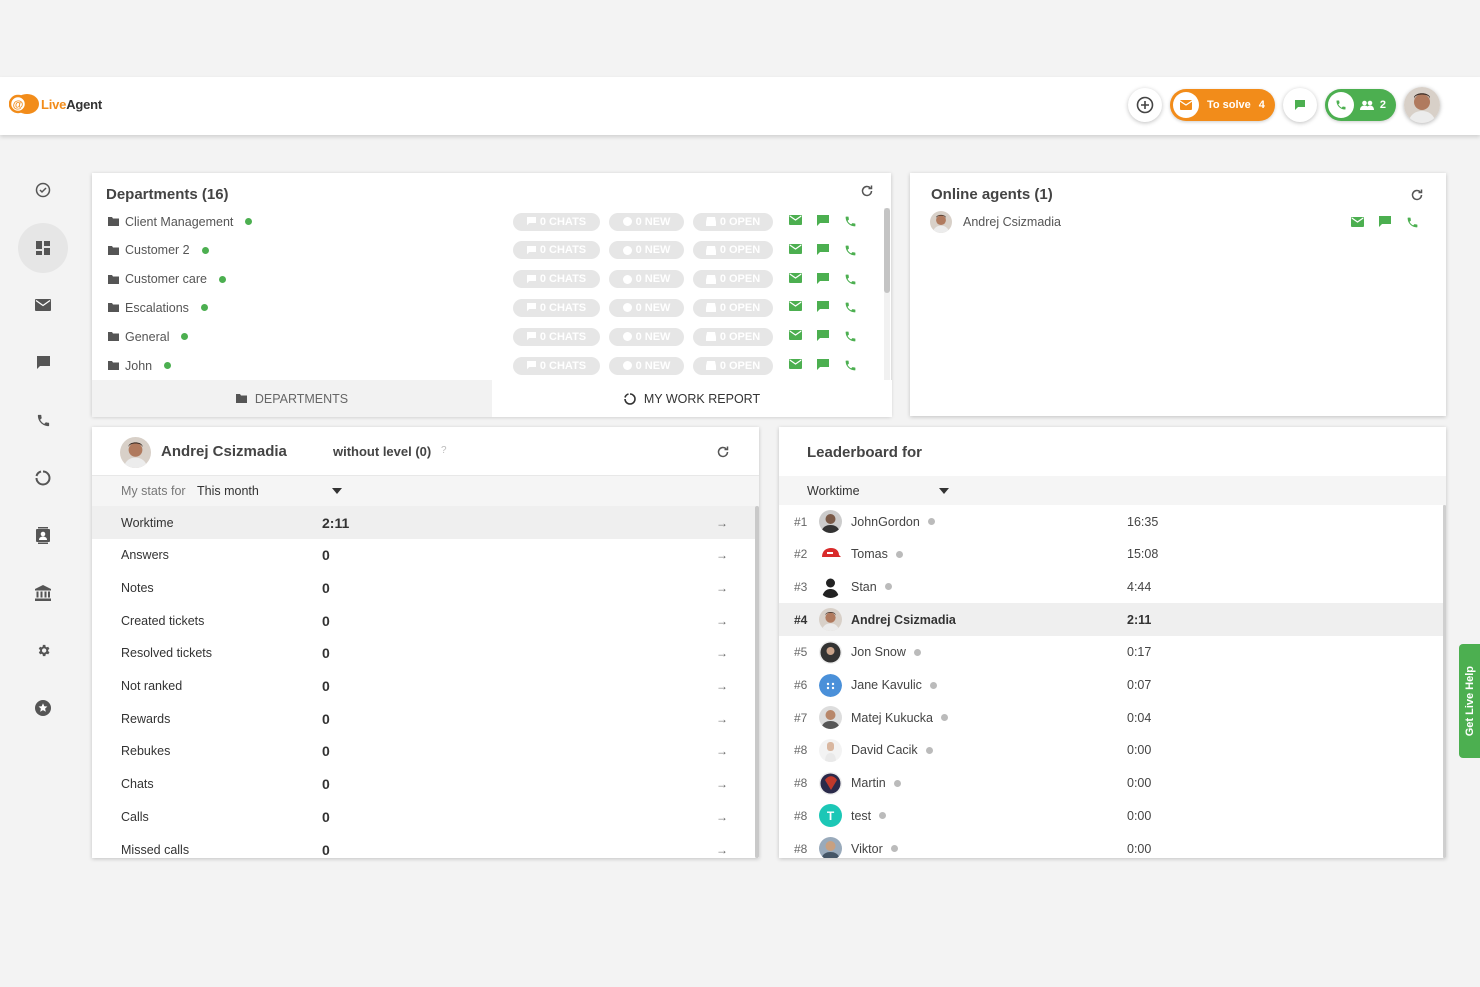 Image resolution: width=1480 pixels, height=987 pixels. Describe the element at coordinates (1112, 586) in the screenshot. I see `leaderboard-row: #3 Stan 4:44` at that location.